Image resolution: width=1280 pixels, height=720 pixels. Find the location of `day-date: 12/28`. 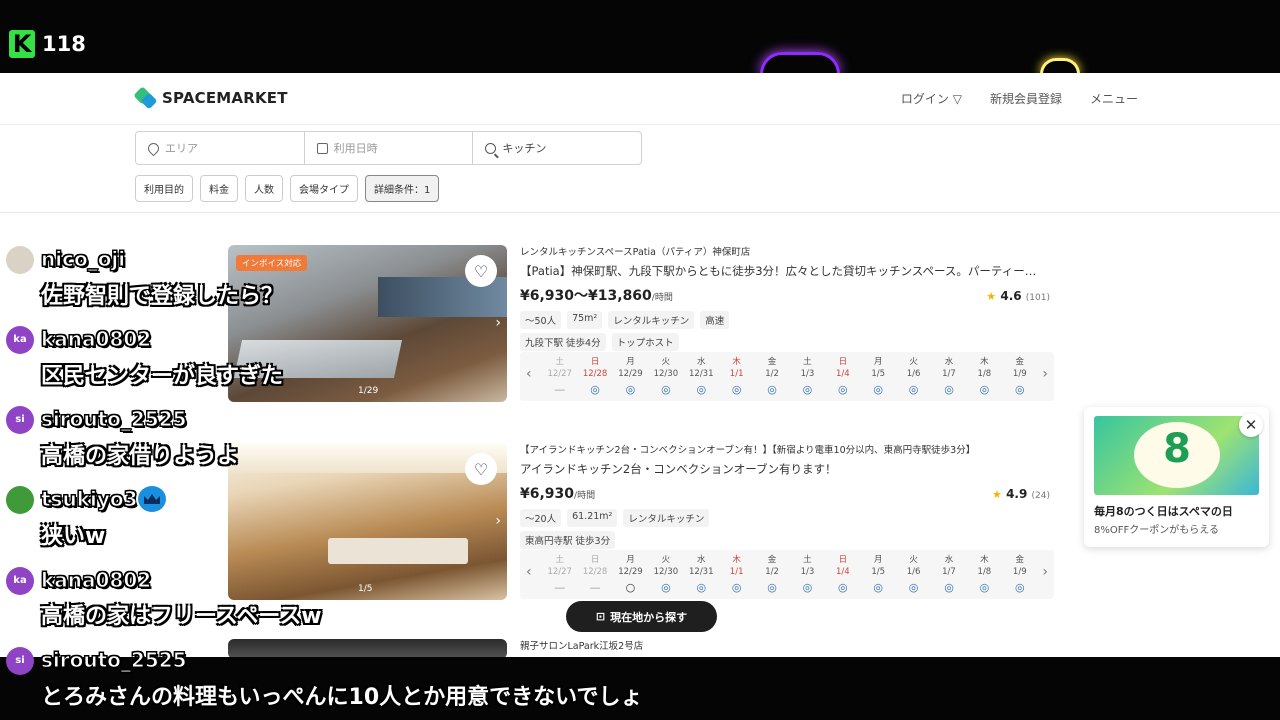

day-date: 12/28 is located at coordinates (595, 374).